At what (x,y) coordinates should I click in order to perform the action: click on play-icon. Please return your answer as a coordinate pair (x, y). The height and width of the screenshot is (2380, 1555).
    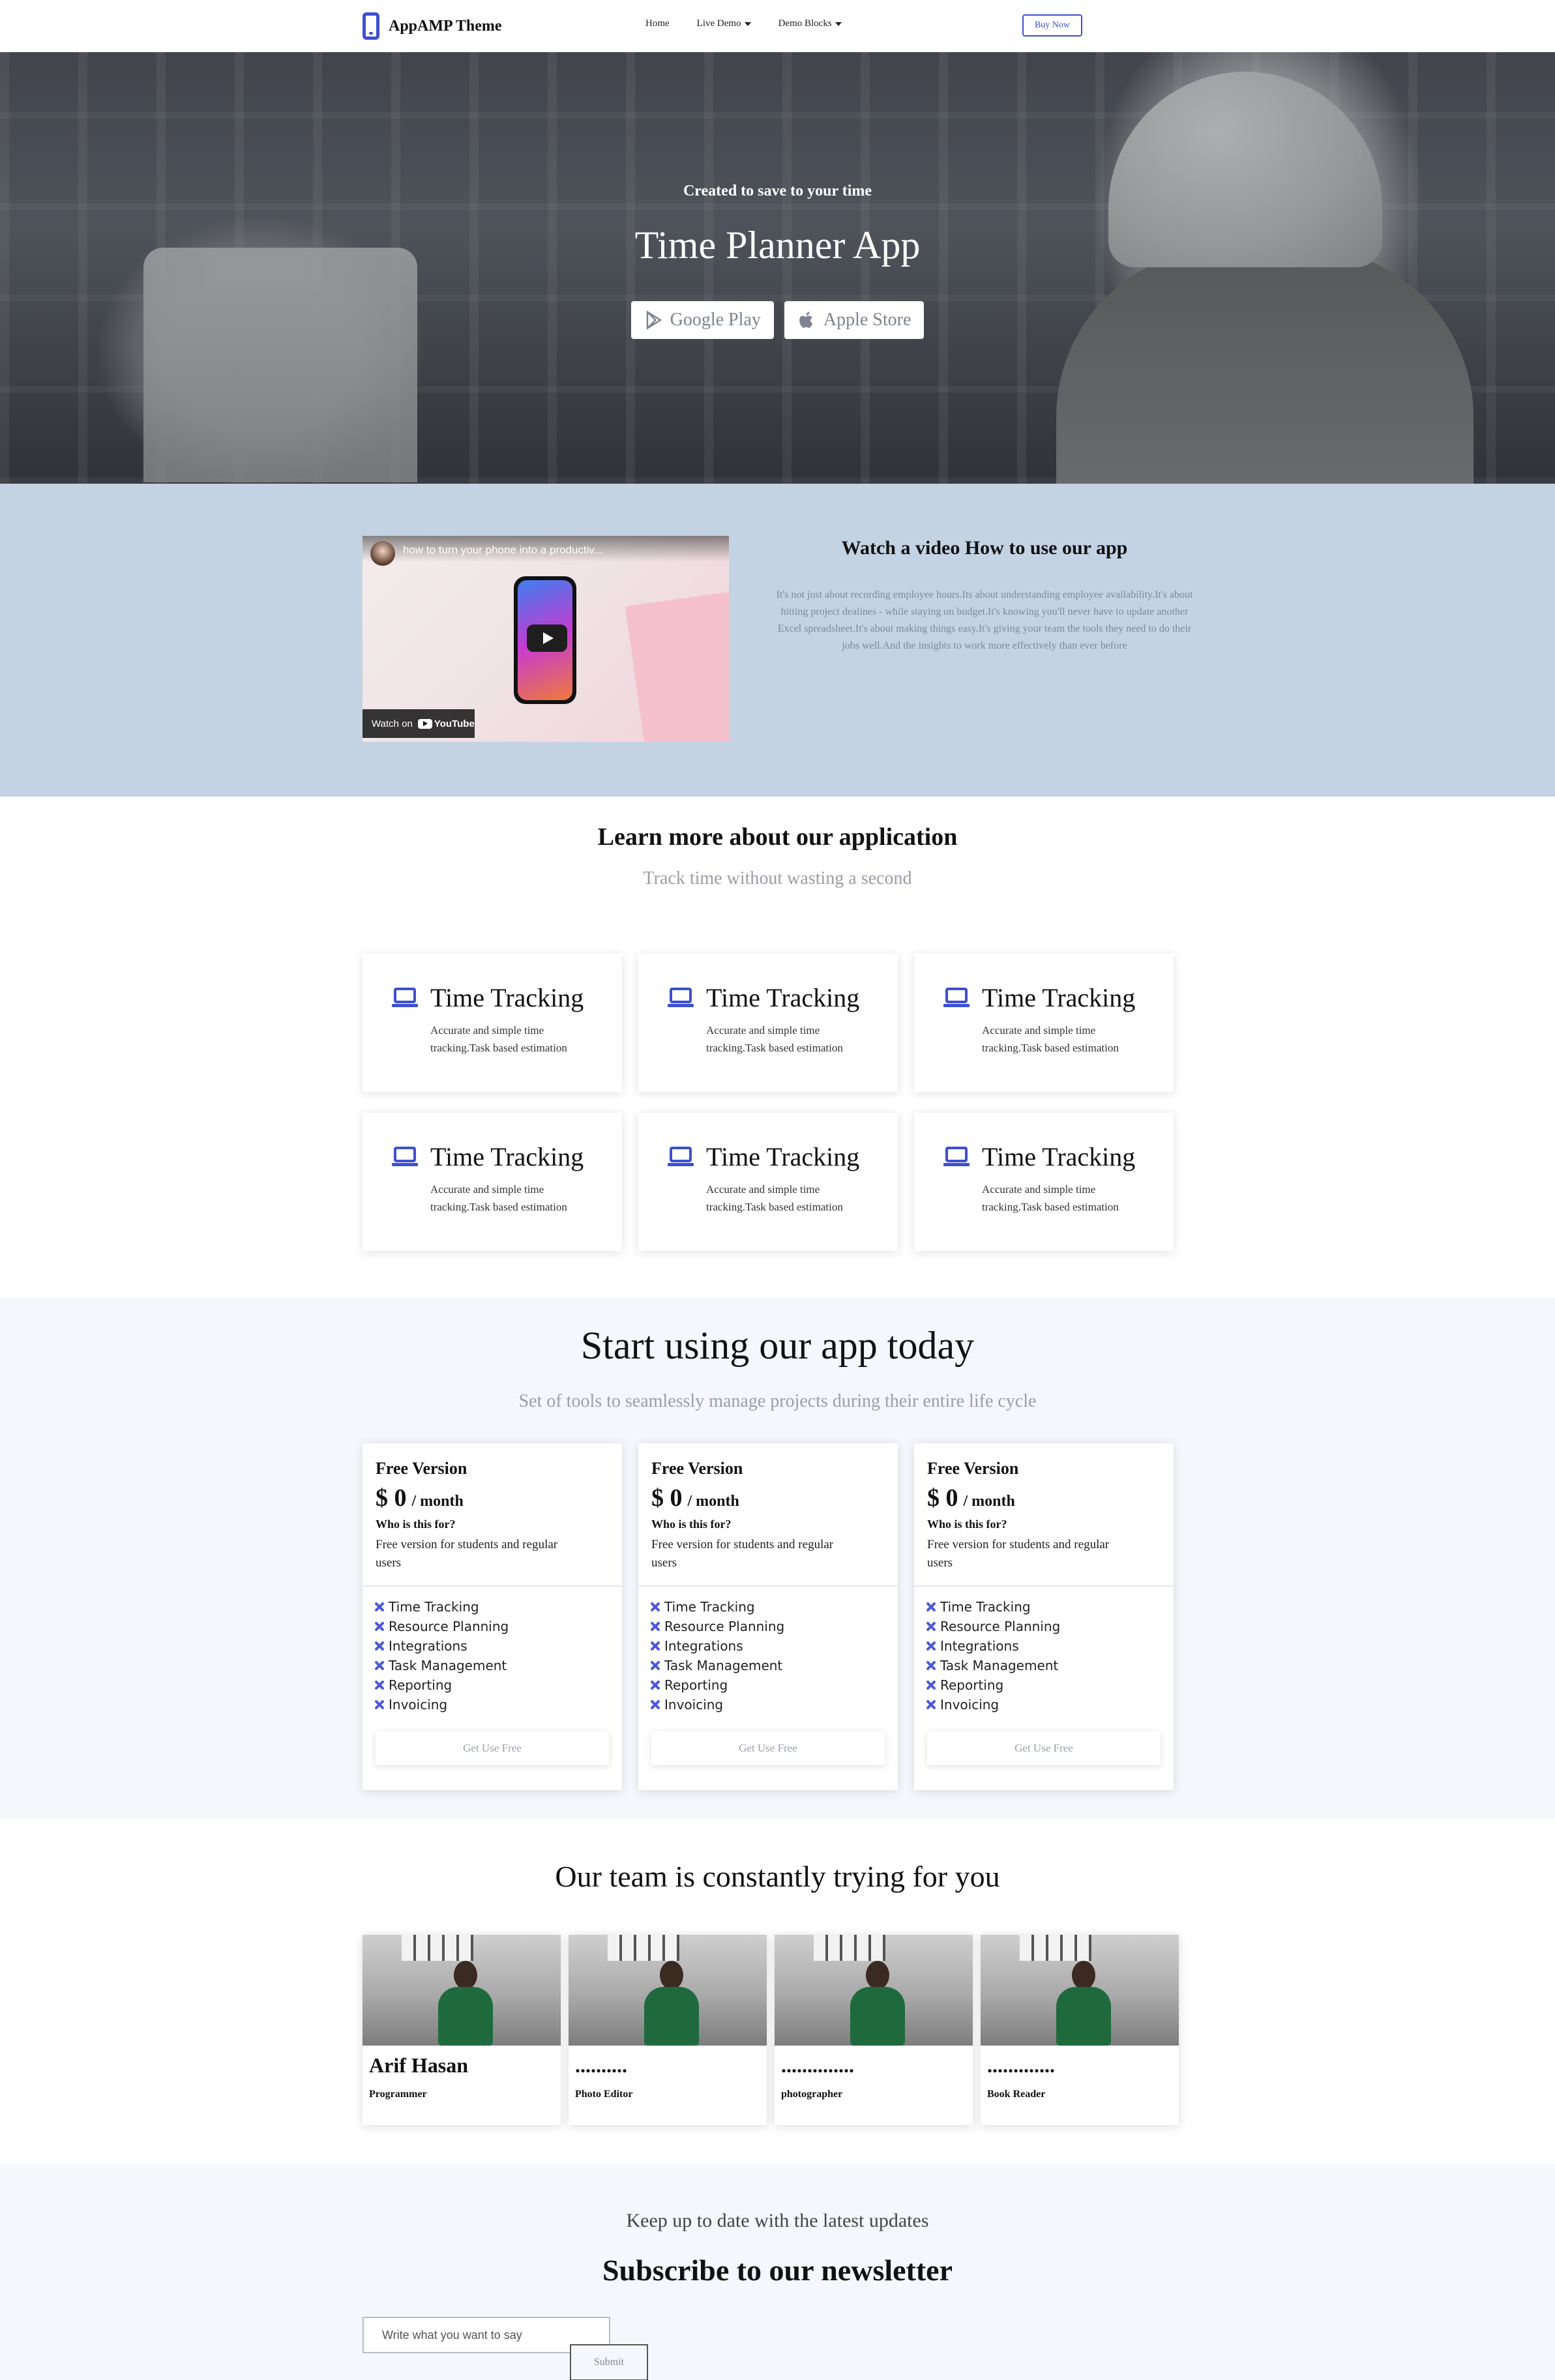
    Looking at the image, I should click on (547, 638).